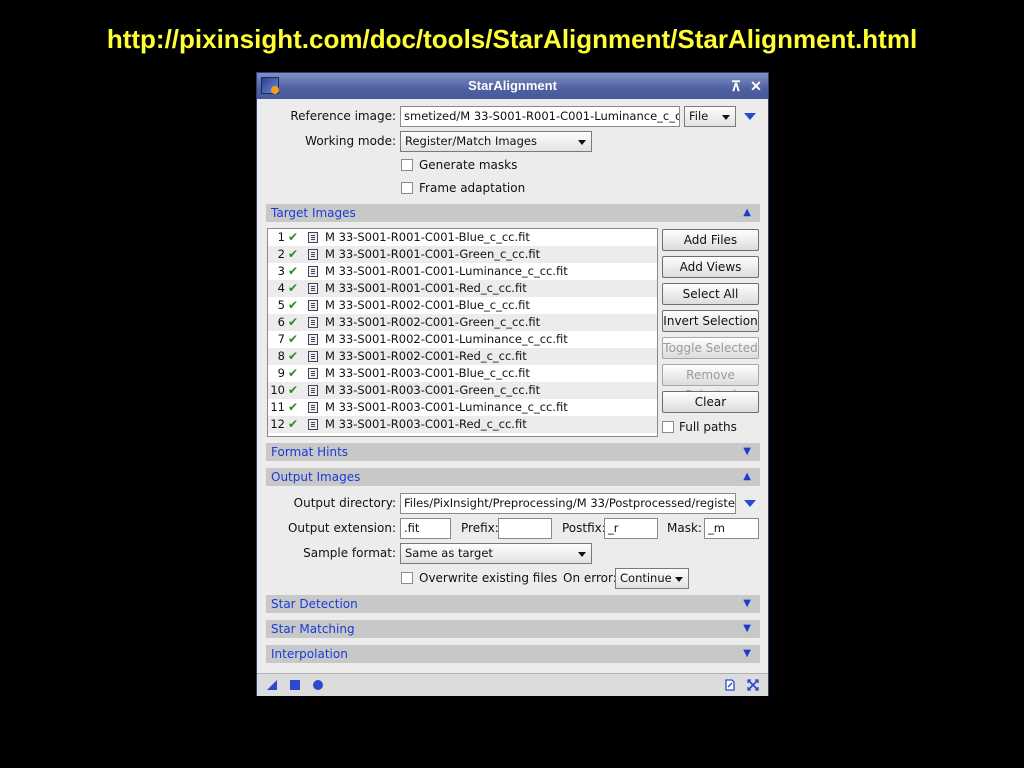  What do you see at coordinates (462, 339) in the screenshot?
I see `list-item: 7 ✔ M 33-S001-R002-C001-Luminance_c_cc.fit` at bounding box center [462, 339].